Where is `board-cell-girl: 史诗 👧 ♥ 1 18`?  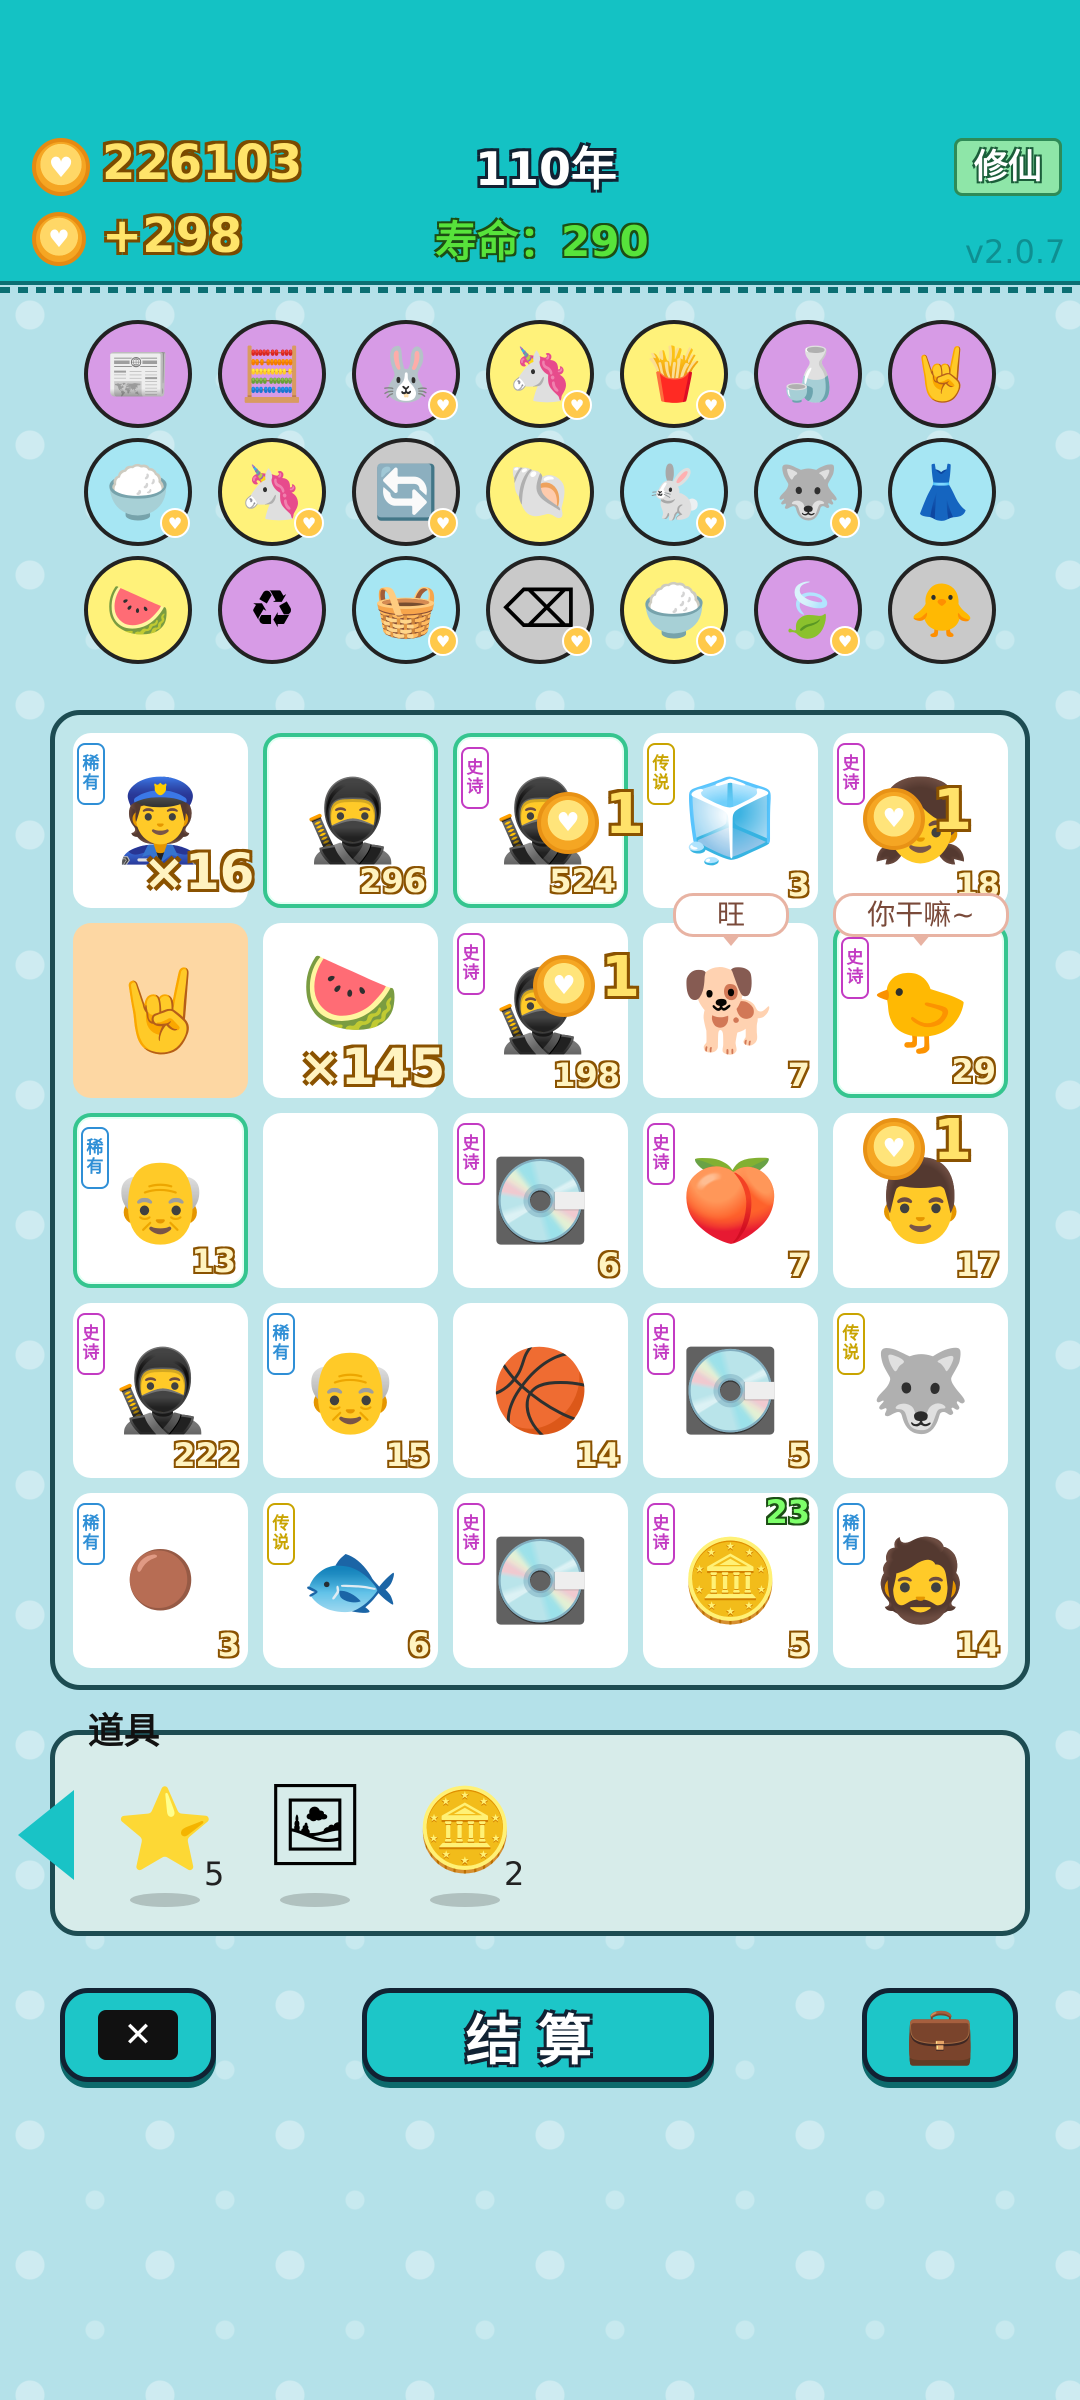
board-cell-girl: 史诗 👧 ♥ 1 18 is located at coordinates (920, 820).